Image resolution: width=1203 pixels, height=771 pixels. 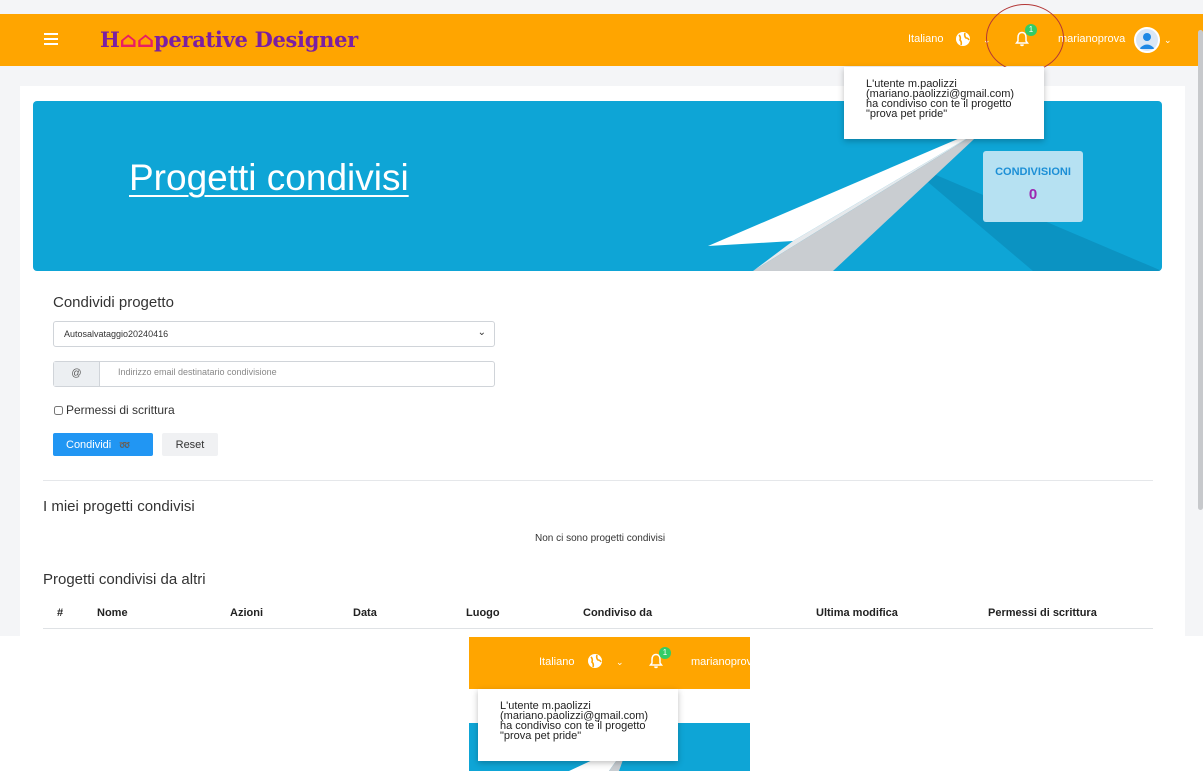 I want to click on column-header-date: Data, so click(x=365, y=613).